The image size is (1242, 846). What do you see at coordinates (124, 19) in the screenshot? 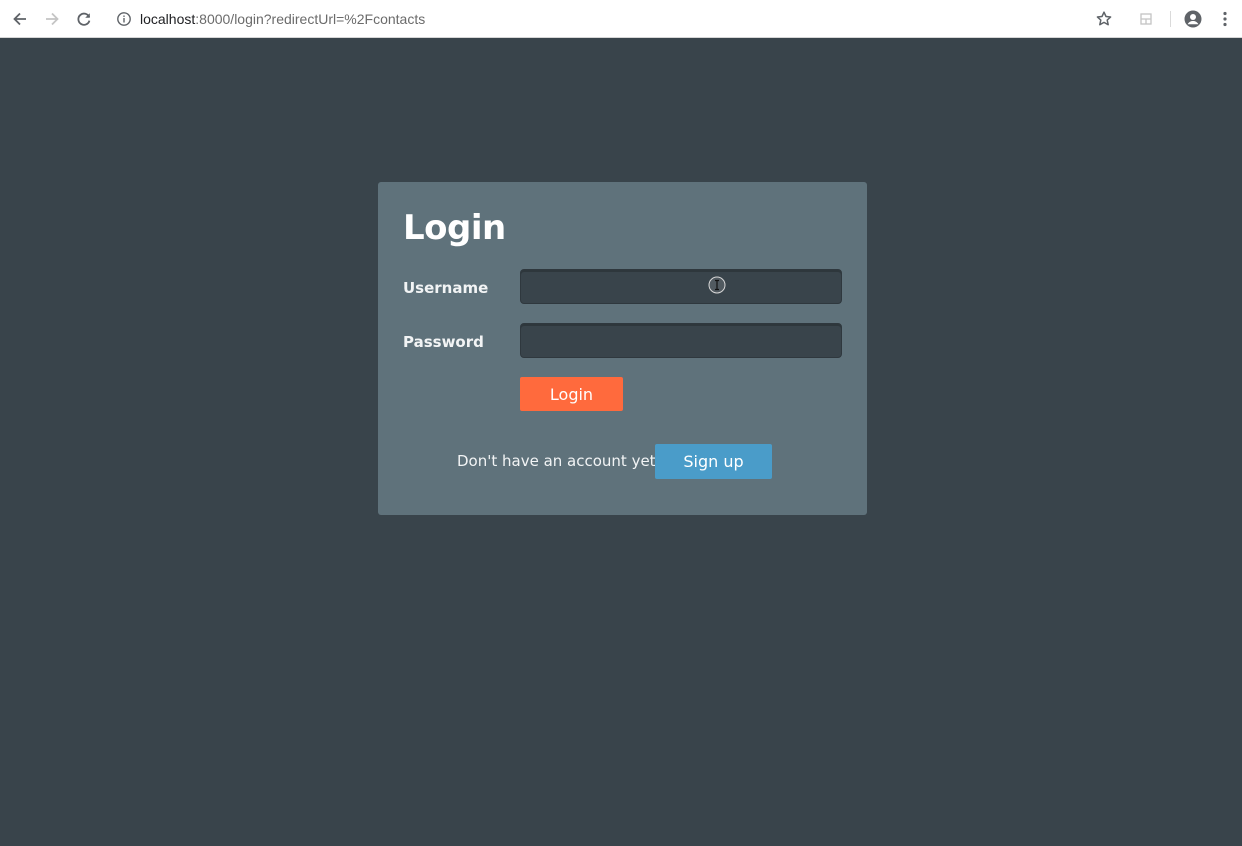
I see `site-info-icon` at bounding box center [124, 19].